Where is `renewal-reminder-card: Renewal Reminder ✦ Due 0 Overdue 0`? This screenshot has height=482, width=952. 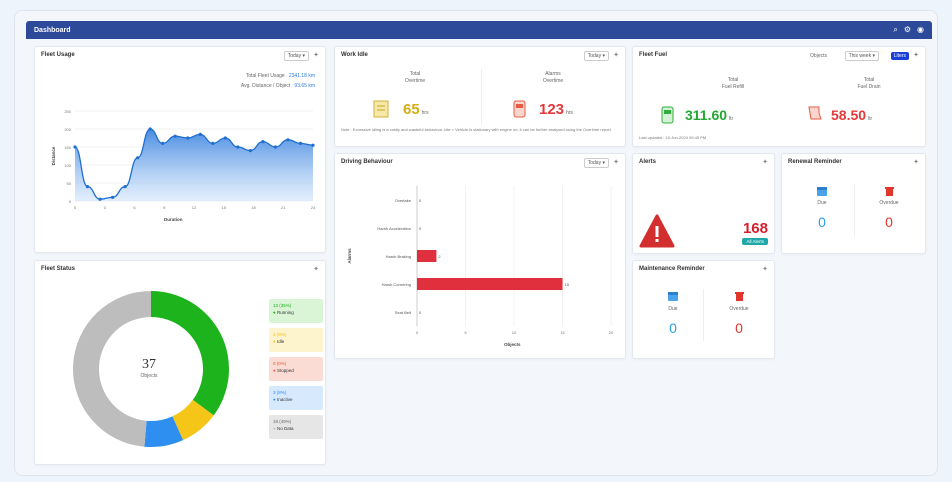 renewal-reminder-card: Renewal Reminder ✦ Due 0 Overdue 0 is located at coordinates (853, 203).